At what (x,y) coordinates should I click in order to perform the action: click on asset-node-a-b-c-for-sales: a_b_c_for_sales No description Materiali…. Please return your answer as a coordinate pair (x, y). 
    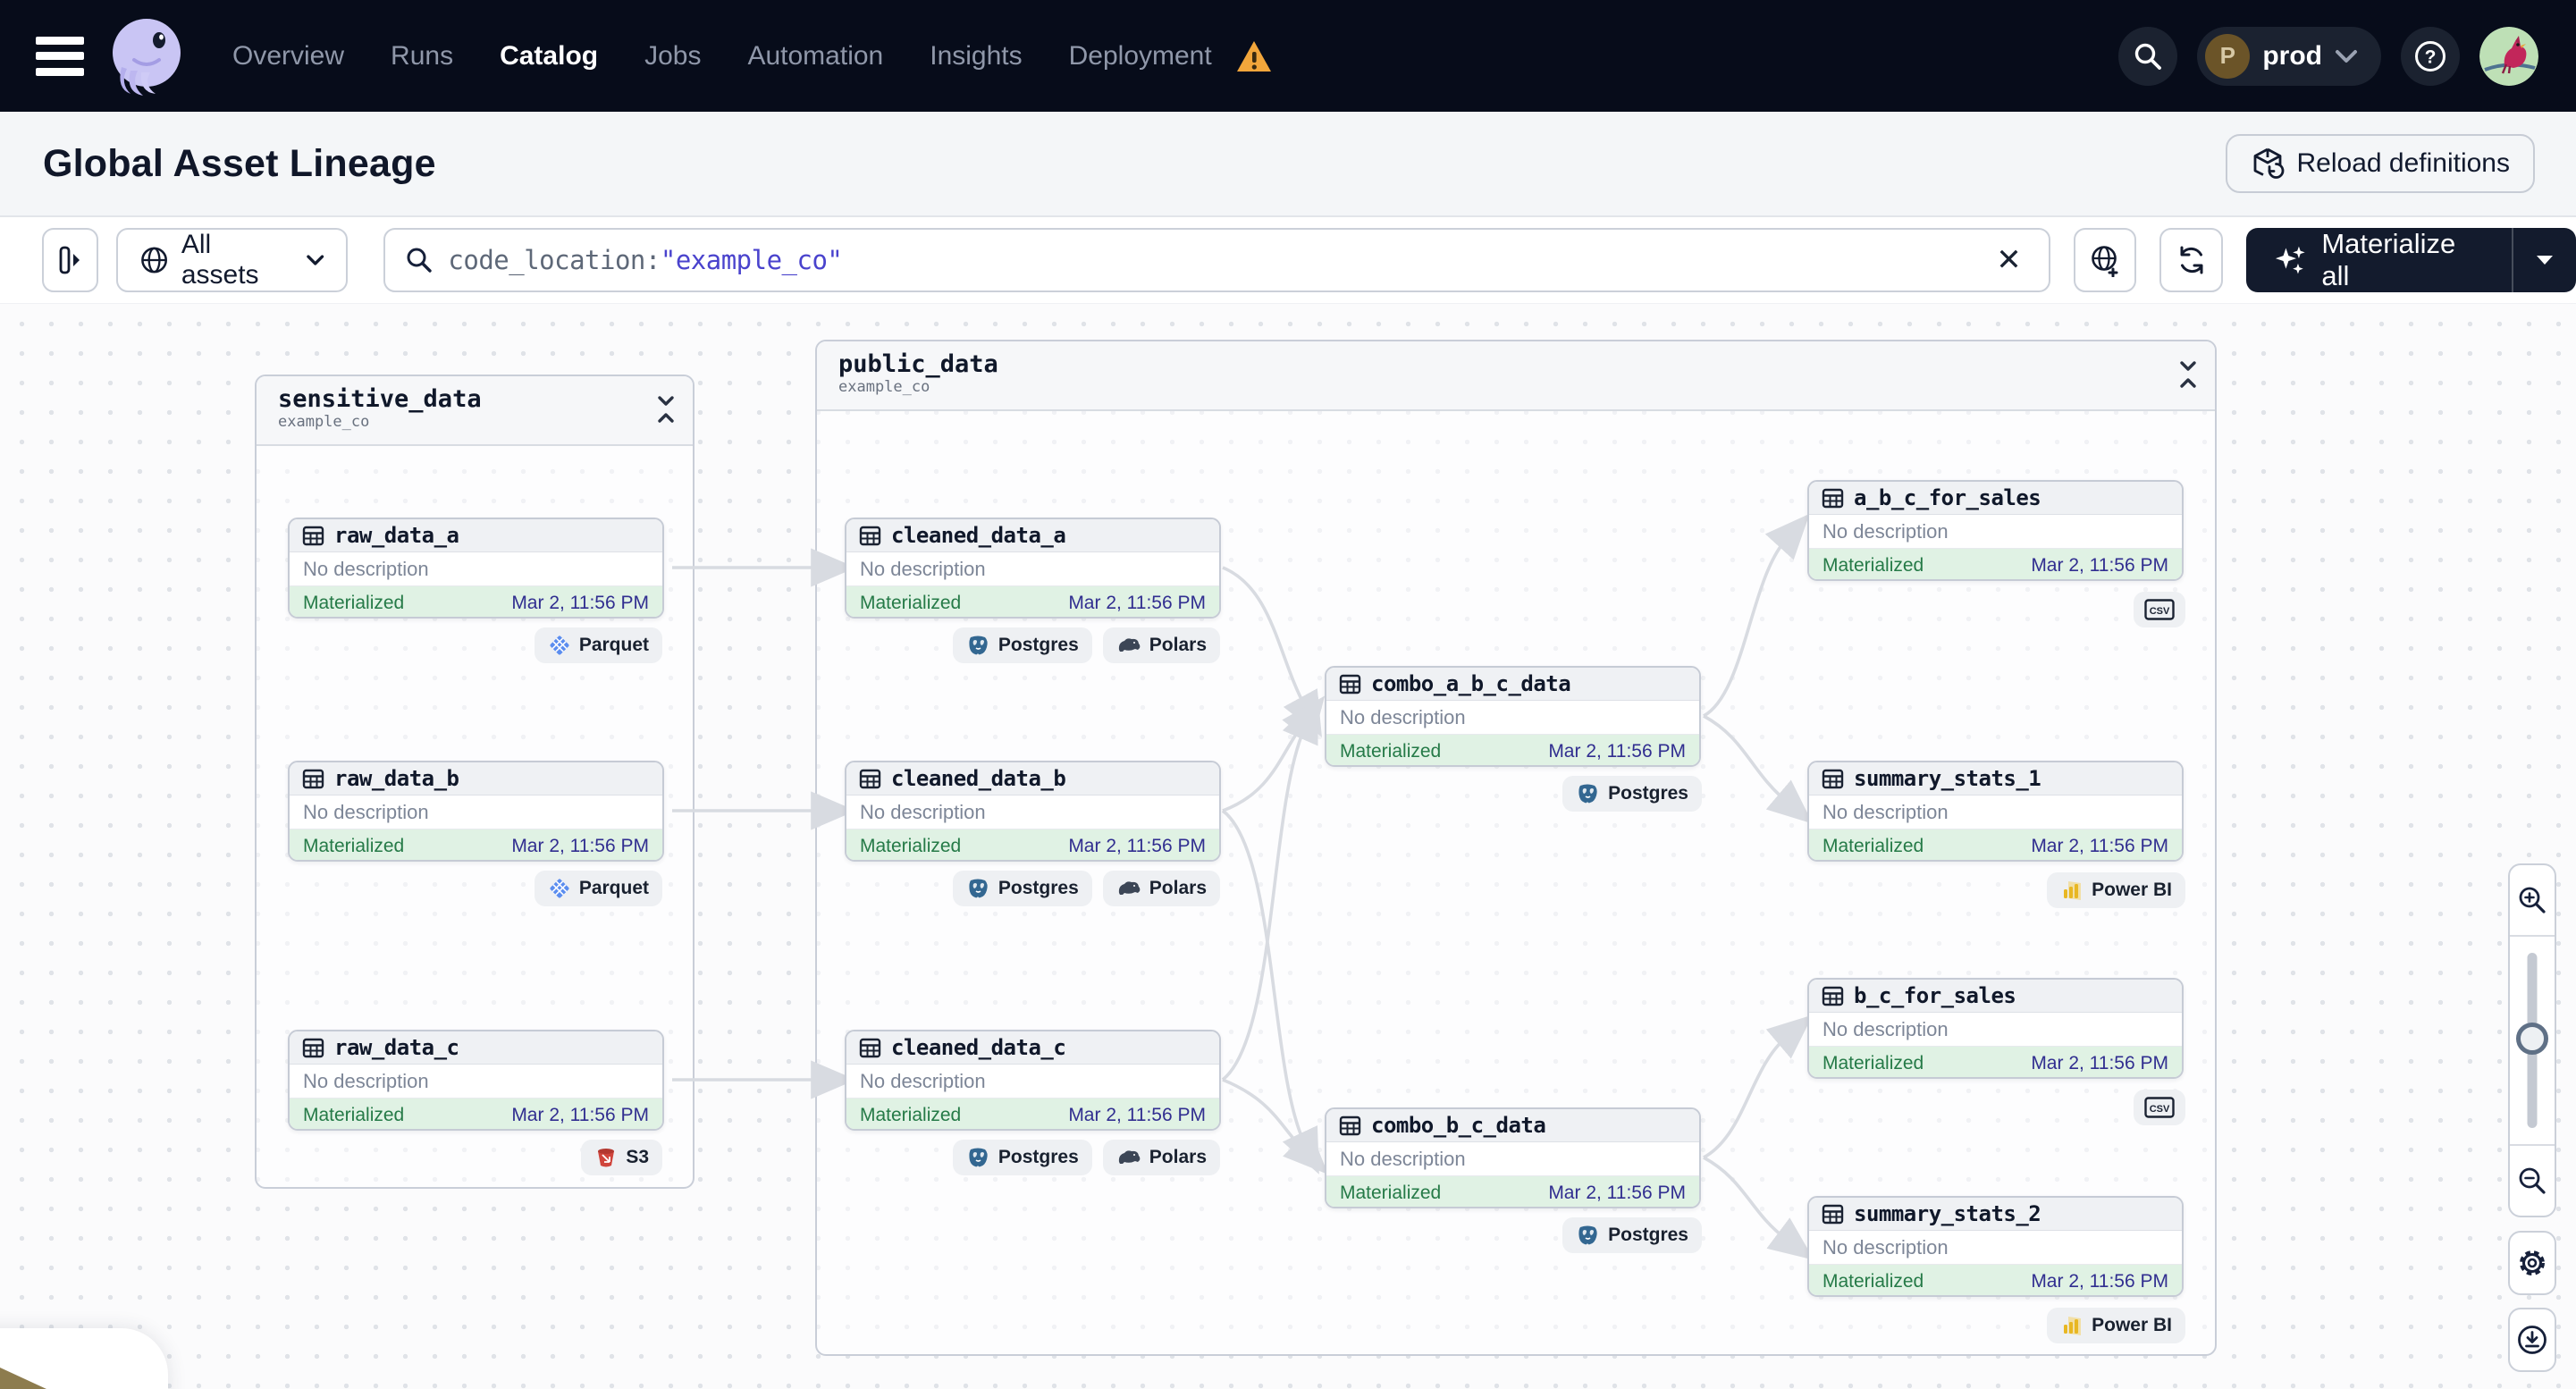
    Looking at the image, I should click on (1995, 530).